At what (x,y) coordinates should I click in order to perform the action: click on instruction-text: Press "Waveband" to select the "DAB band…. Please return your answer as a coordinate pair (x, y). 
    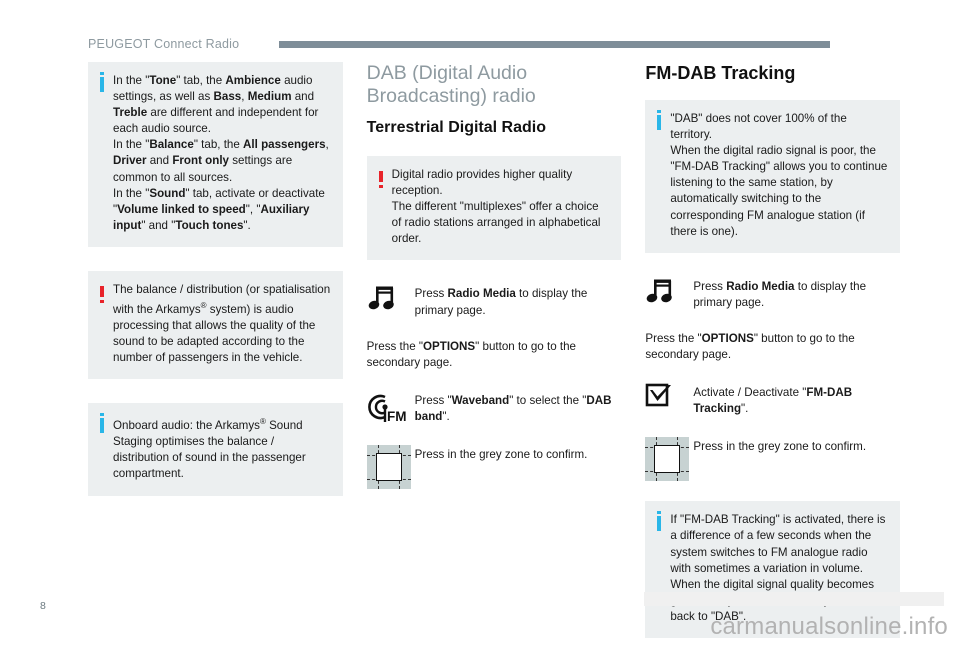
    Looking at the image, I should click on (513, 408).